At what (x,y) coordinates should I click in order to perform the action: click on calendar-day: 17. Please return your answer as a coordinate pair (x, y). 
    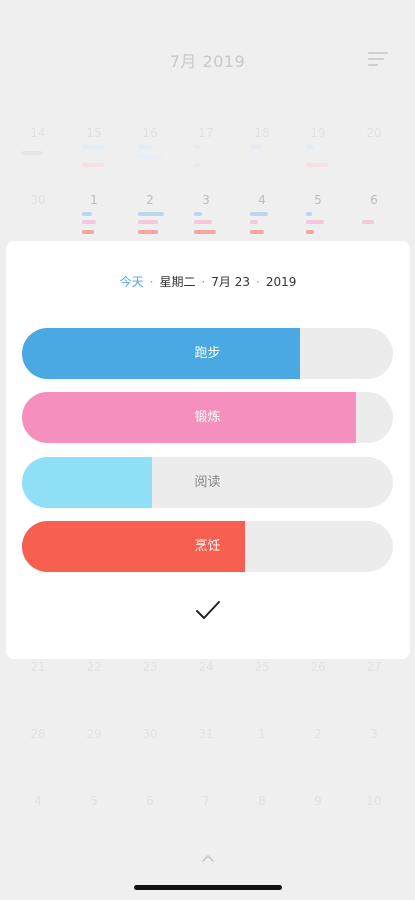
    Looking at the image, I should click on (206, 133).